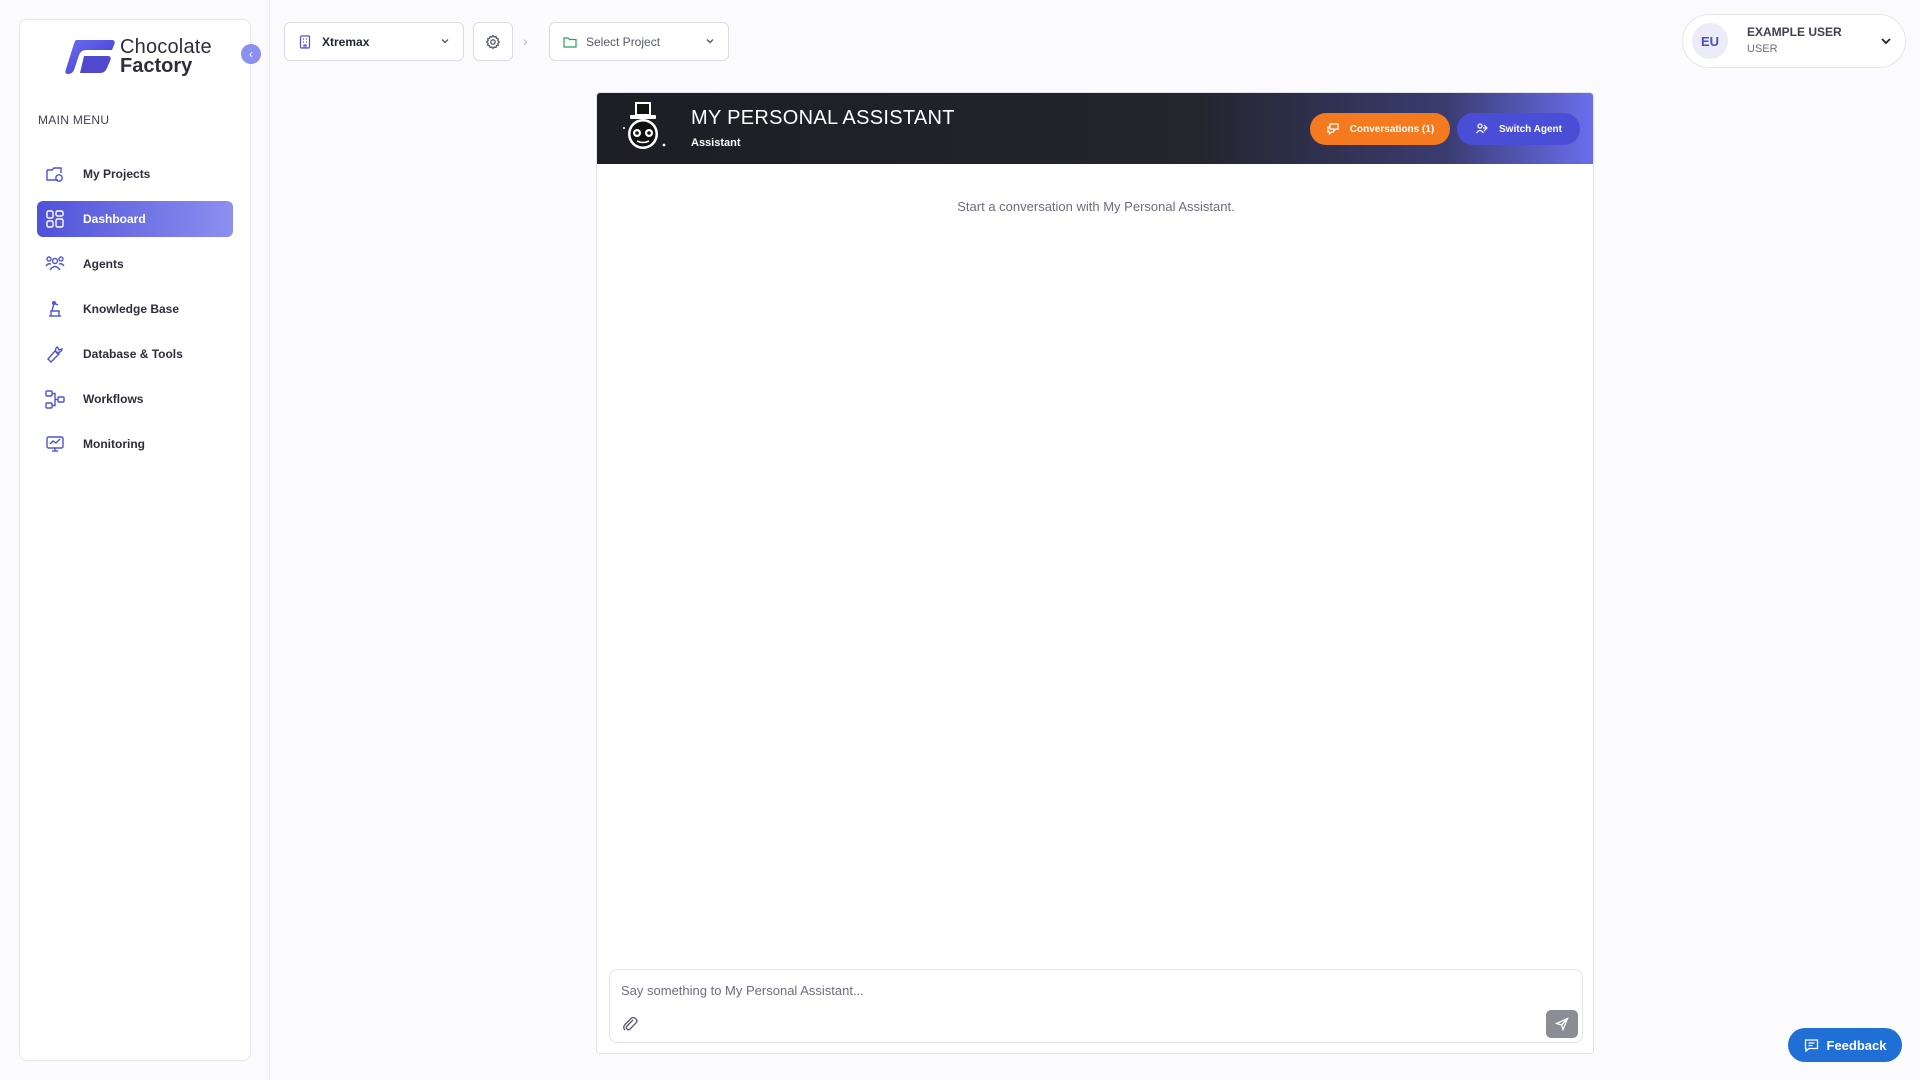 This screenshot has height=1080, width=1920. I want to click on gear-icon, so click(493, 41).